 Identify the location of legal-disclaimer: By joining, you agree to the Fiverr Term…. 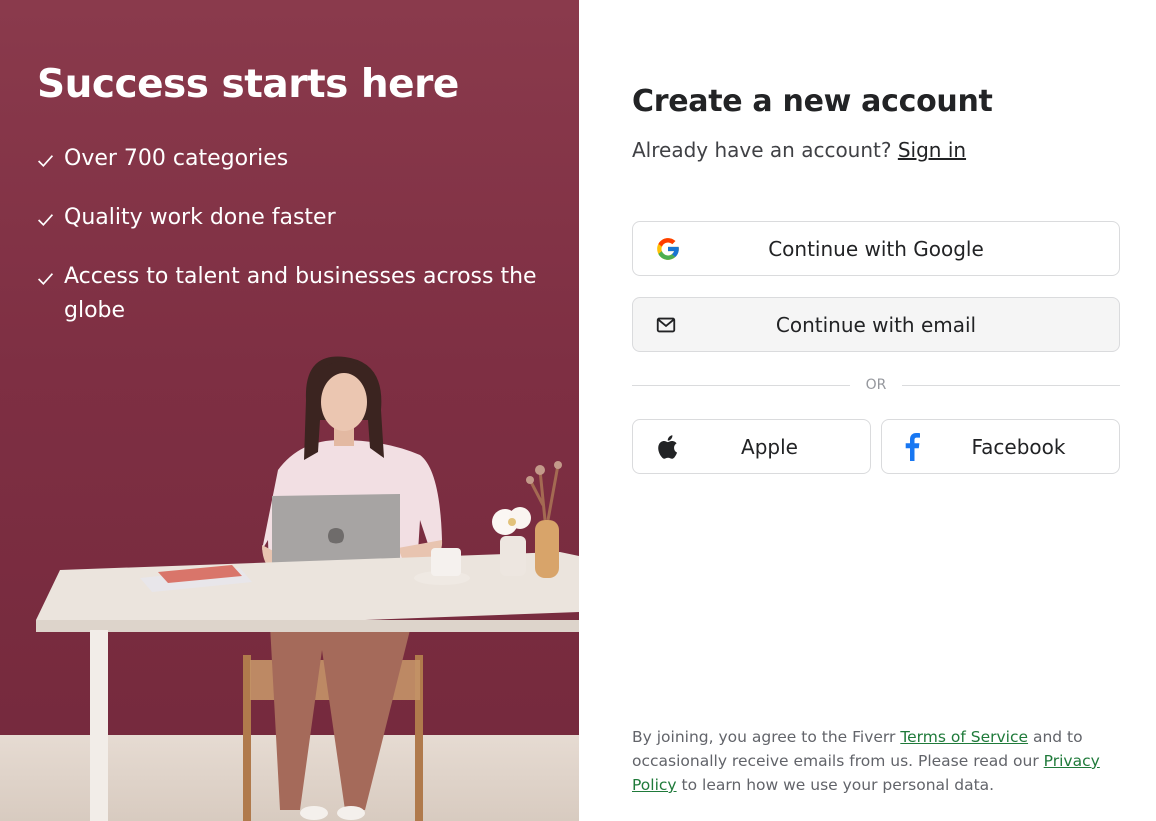
(872, 761).